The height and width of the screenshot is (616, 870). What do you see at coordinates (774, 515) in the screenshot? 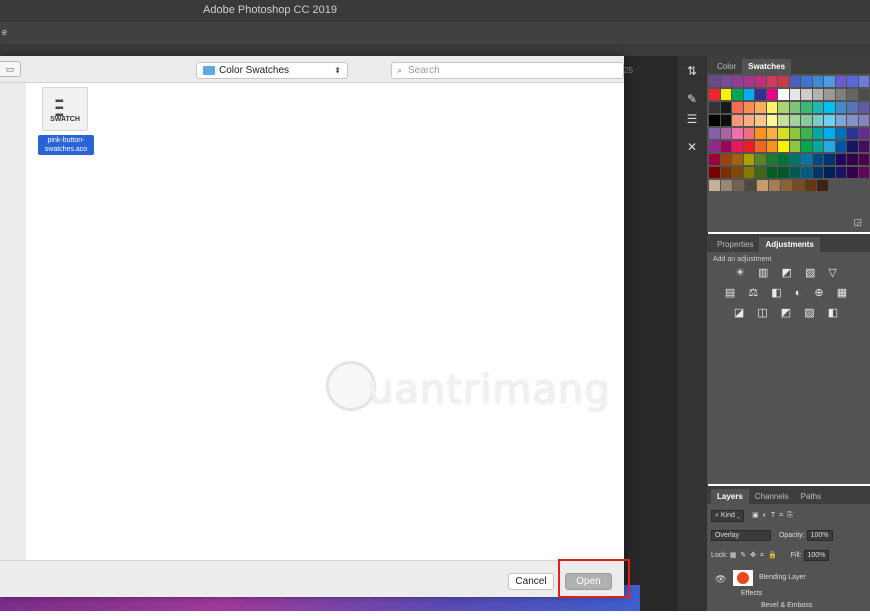
I see `filter-icons: ▣◐T⌗⎘` at bounding box center [774, 515].